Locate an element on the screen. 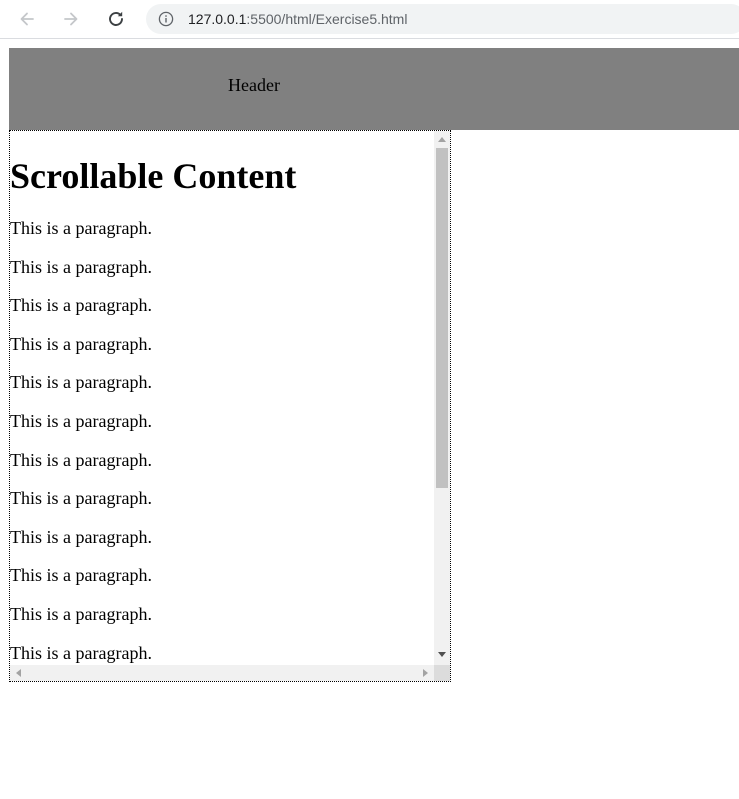 The image size is (739, 799). scroll-left-arrow-icon is located at coordinates (18, 673).